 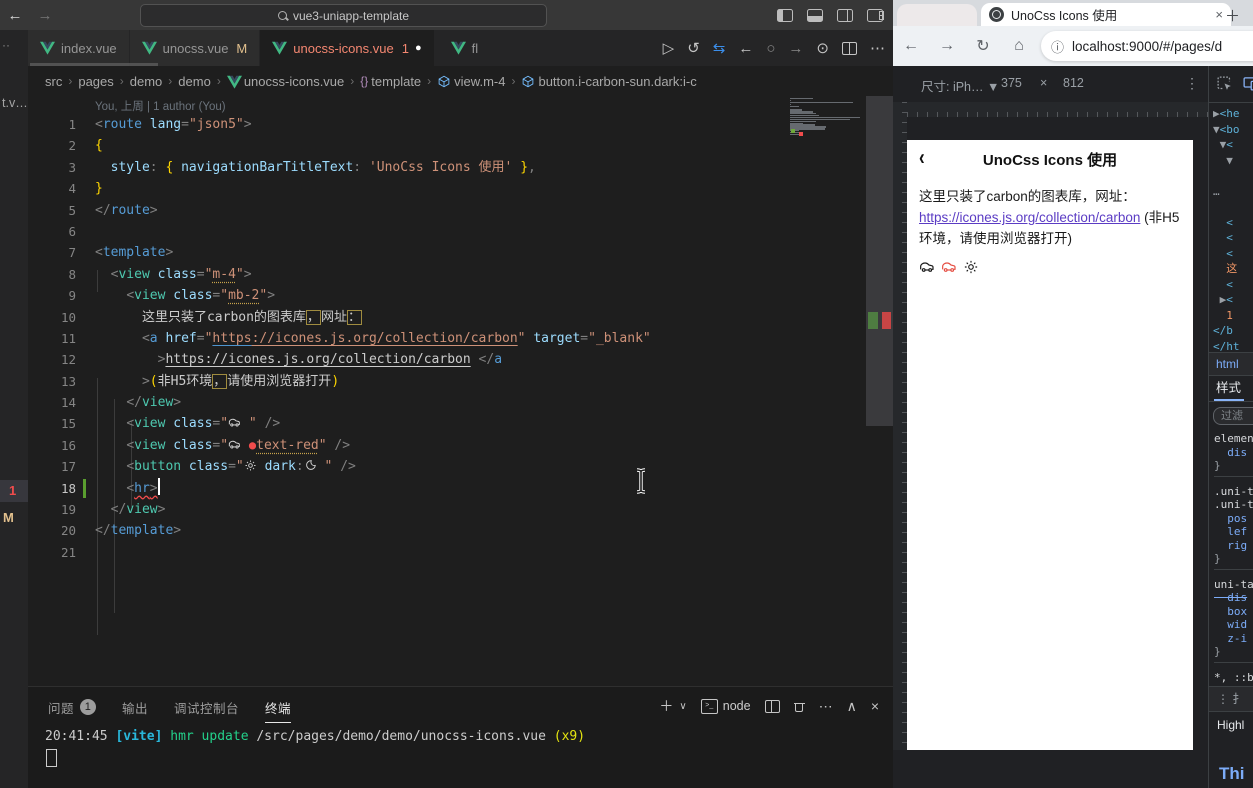 I want to click on chrome-active-tab: UnoCss Icons 使用 ×, so click(x=1106, y=14).